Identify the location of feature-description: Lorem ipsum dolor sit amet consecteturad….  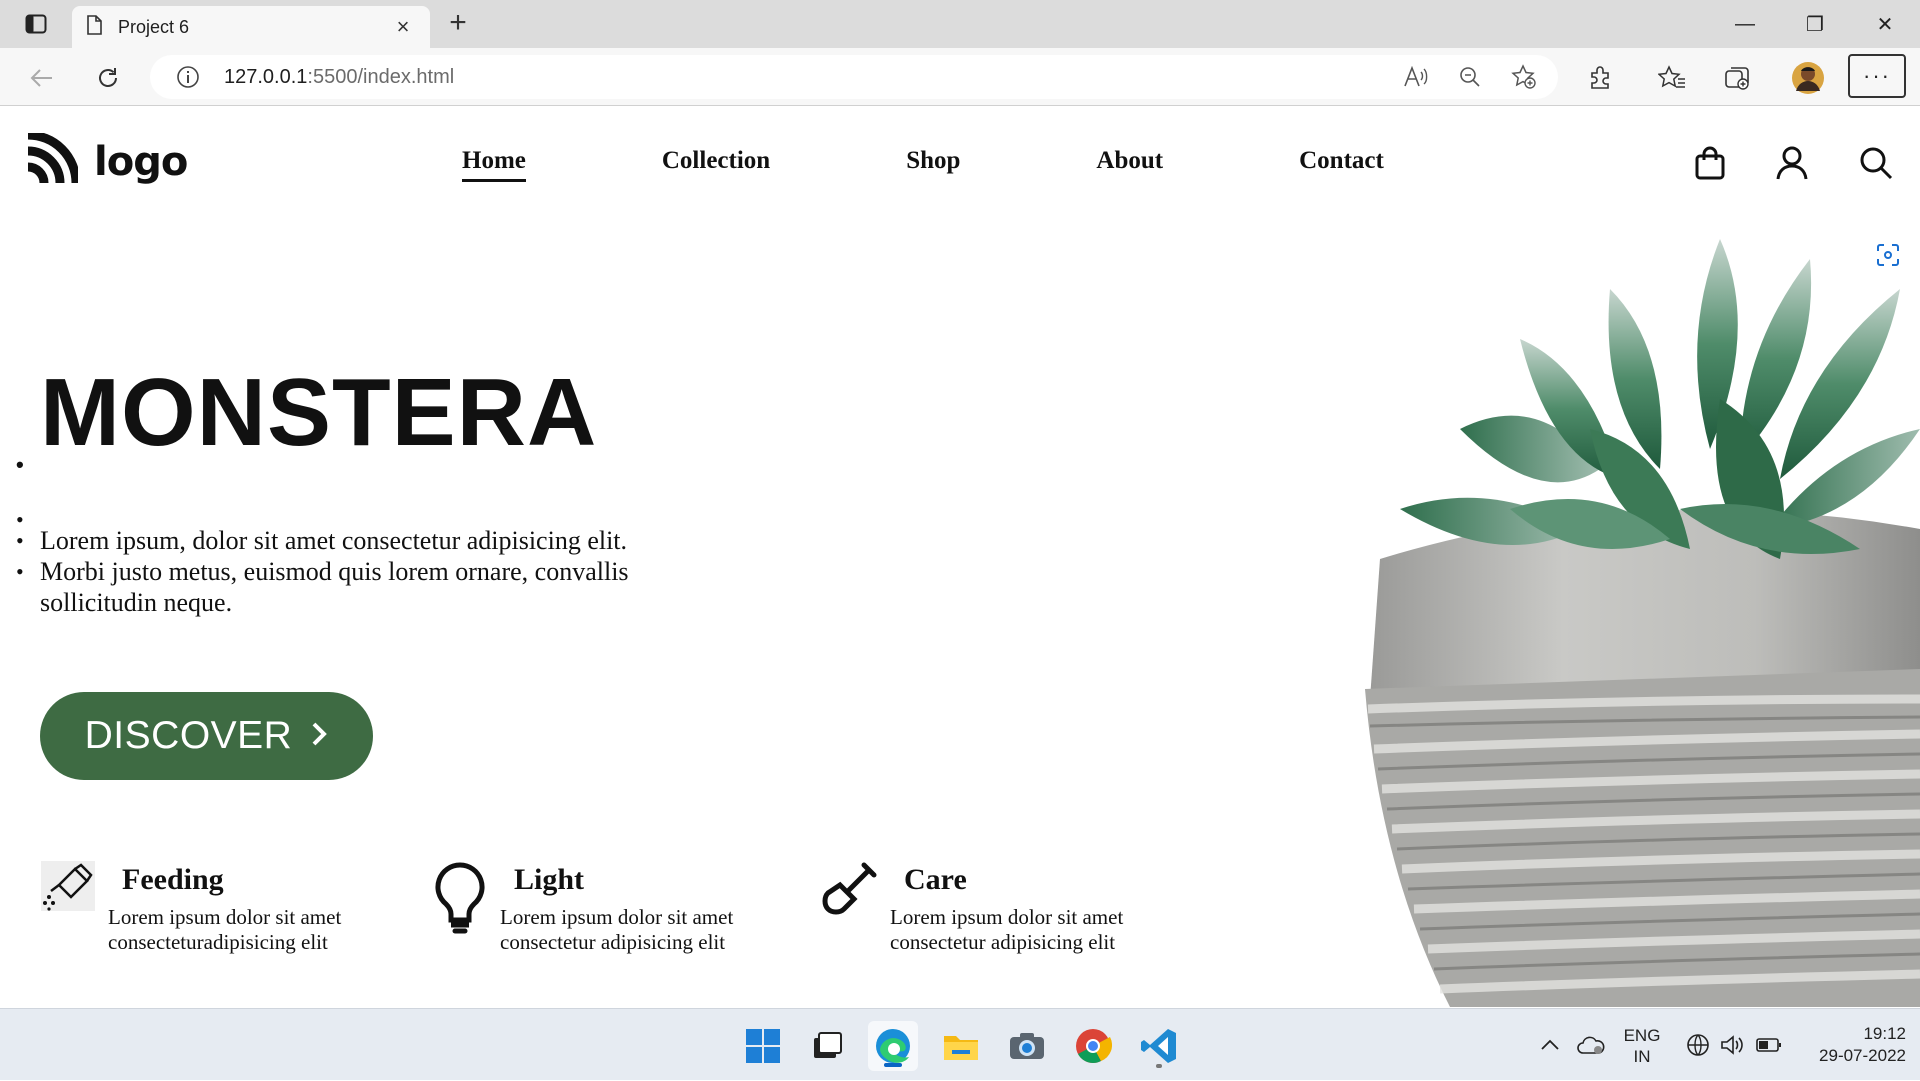
(225, 929).